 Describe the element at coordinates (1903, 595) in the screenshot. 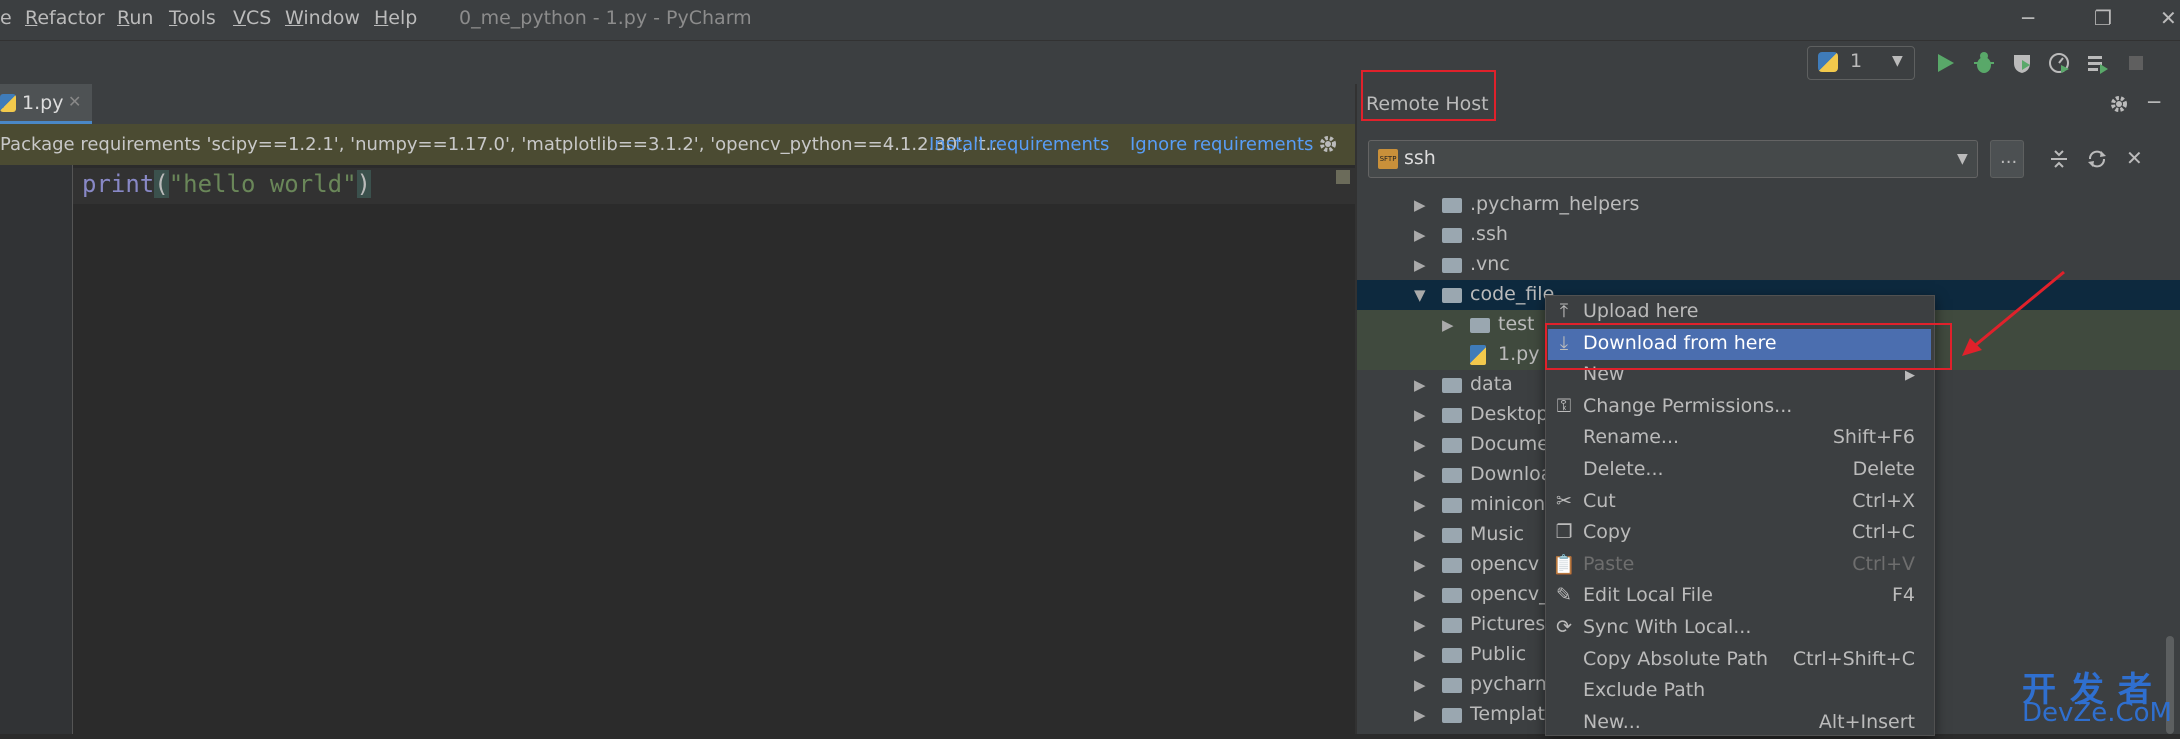

I see `context-menu-shortcut: F4` at that location.